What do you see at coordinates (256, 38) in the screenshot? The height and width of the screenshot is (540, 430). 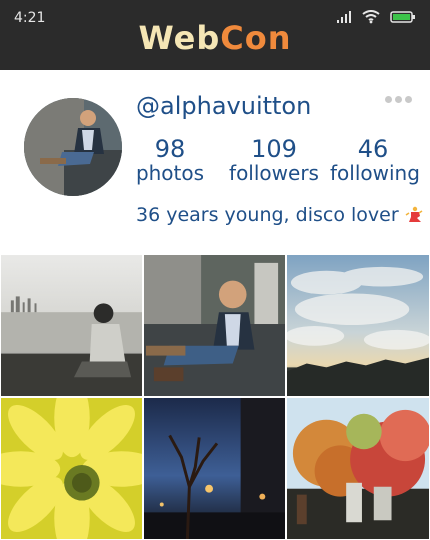 I see `brand-con: Con` at bounding box center [256, 38].